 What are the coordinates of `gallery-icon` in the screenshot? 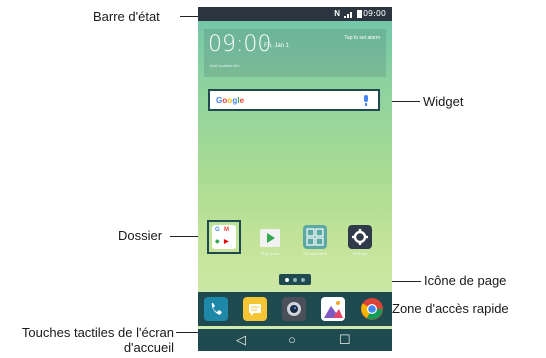 It's located at (333, 309).